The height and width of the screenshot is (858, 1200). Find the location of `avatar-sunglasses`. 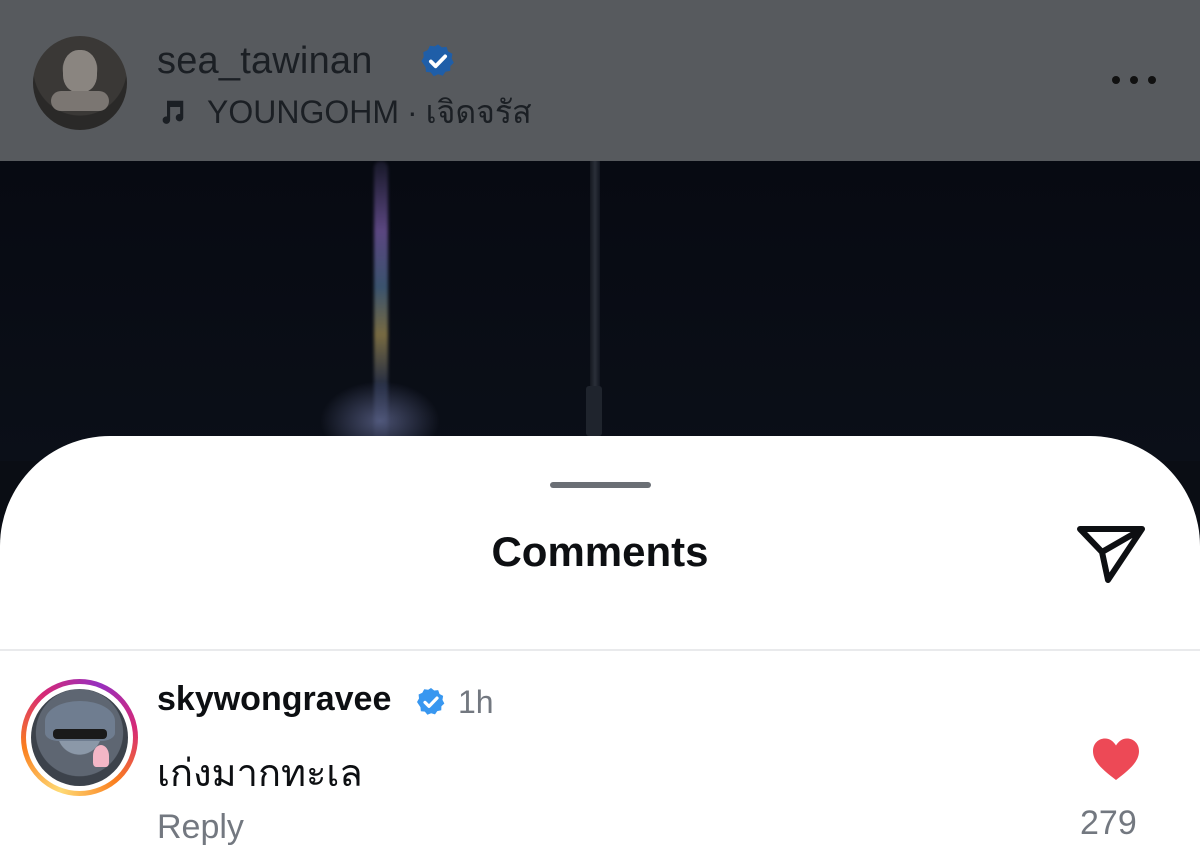

avatar-sunglasses is located at coordinates (80, 734).